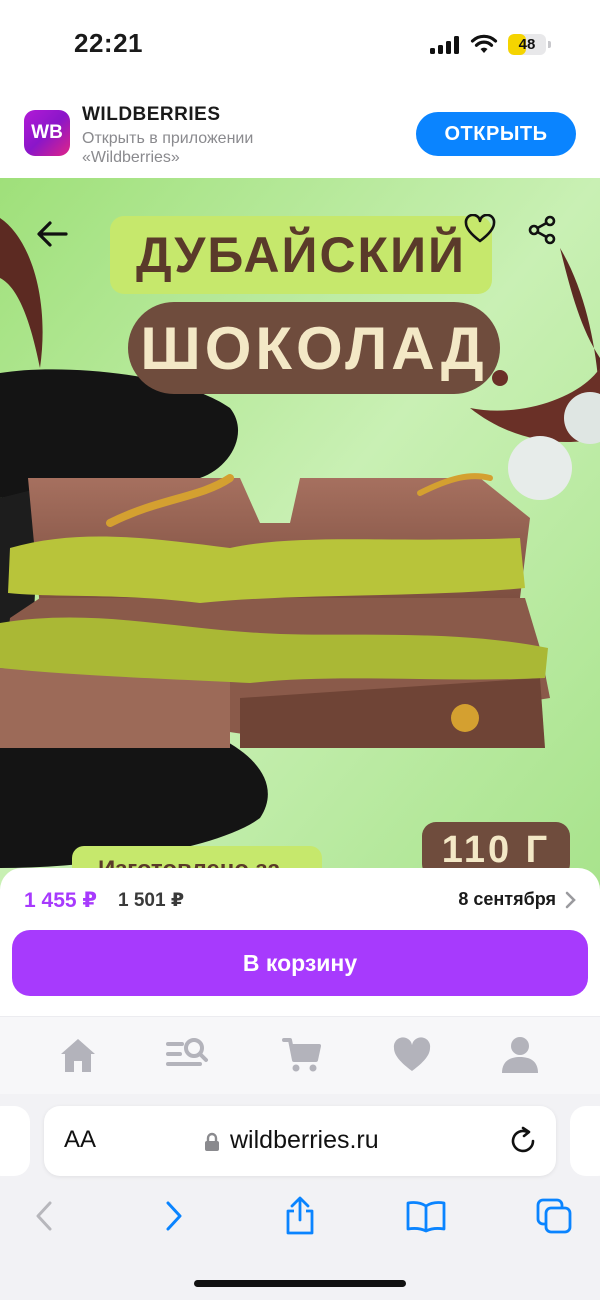  What do you see at coordinates (304, 1140) in the screenshot?
I see `url-text: wildberries.ru` at bounding box center [304, 1140].